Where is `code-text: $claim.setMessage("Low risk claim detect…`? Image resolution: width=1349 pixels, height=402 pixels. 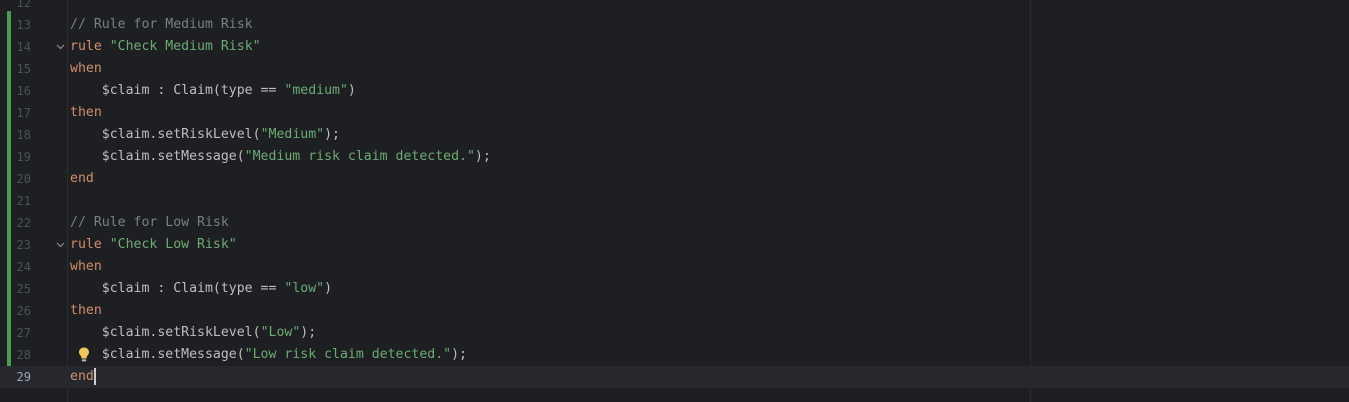
code-text: $claim.setMessage("Low risk claim detect… is located at coordinates (268, 355).